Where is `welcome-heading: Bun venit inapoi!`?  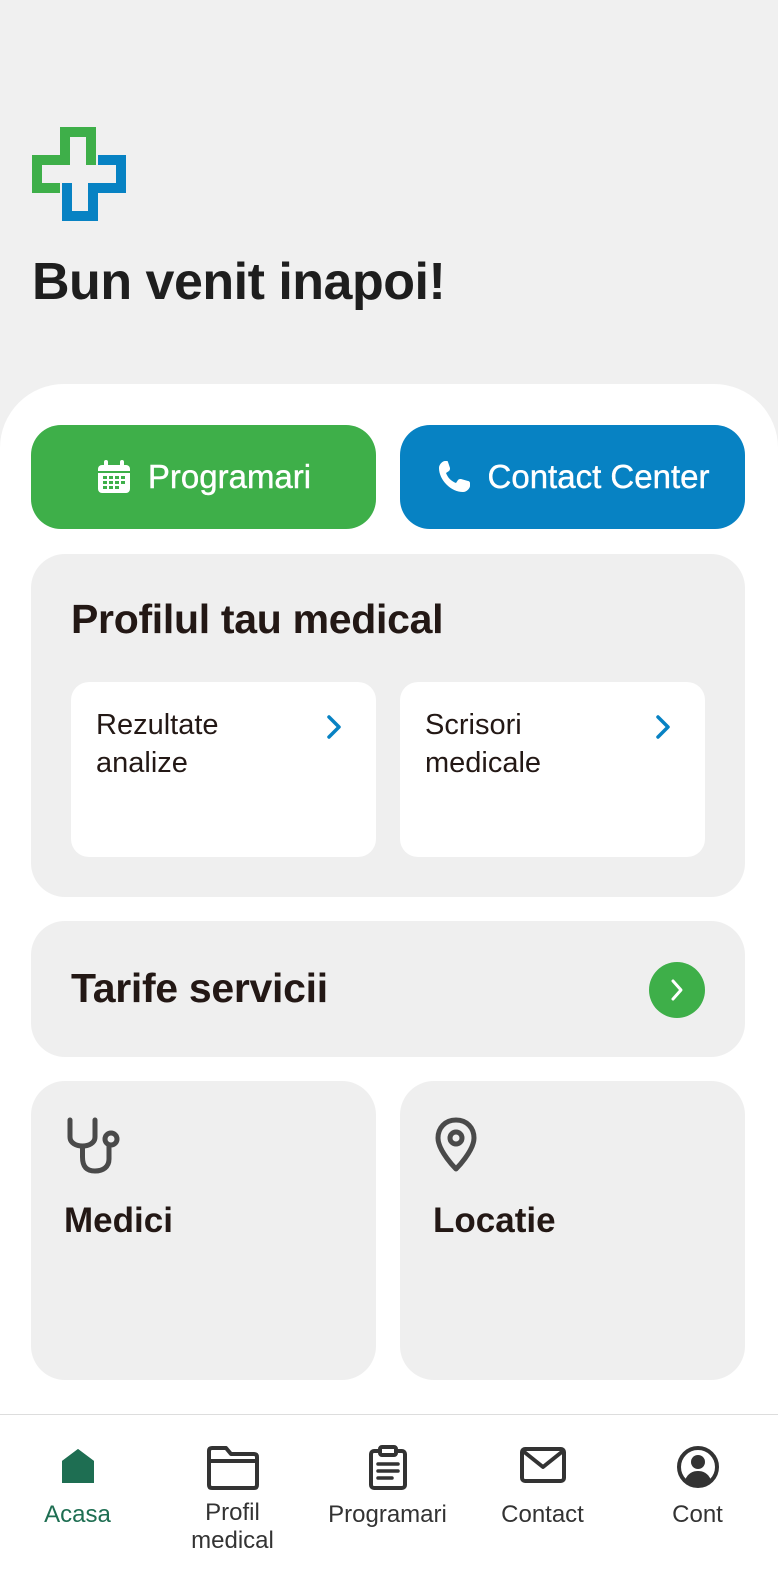
welcome-heading: Bun venit inapoi! is located at coordinates (239, 282).